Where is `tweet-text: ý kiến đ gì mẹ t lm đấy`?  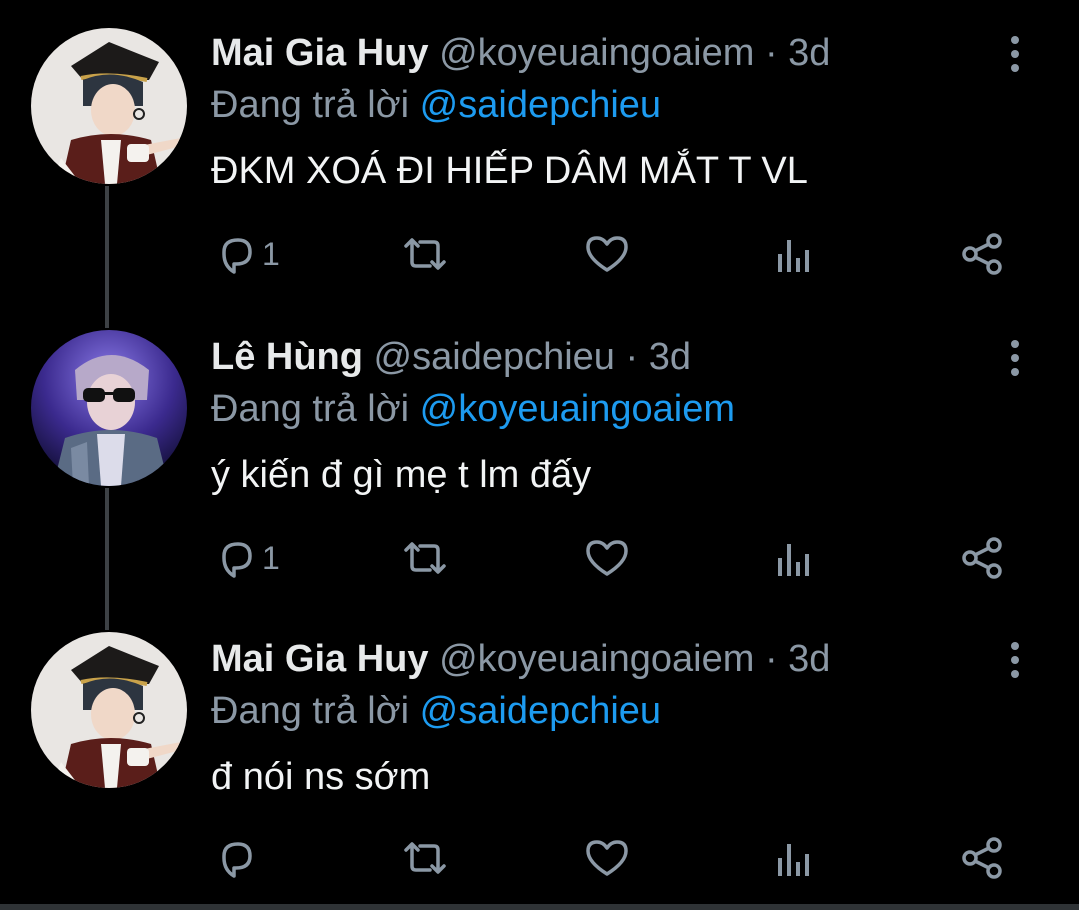 tweet-text: ý kiến đ gì mẹ t lm đấy is located at coordinates (401, 475).